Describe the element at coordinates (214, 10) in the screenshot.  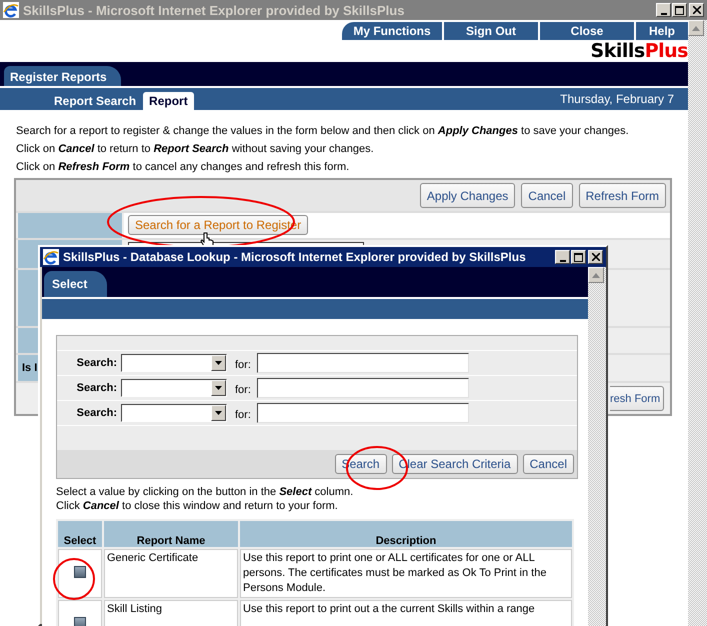
I see `window-title: SkillsPlus - Microsoft Internet Explorer provided by SkillsPlus` at that location.